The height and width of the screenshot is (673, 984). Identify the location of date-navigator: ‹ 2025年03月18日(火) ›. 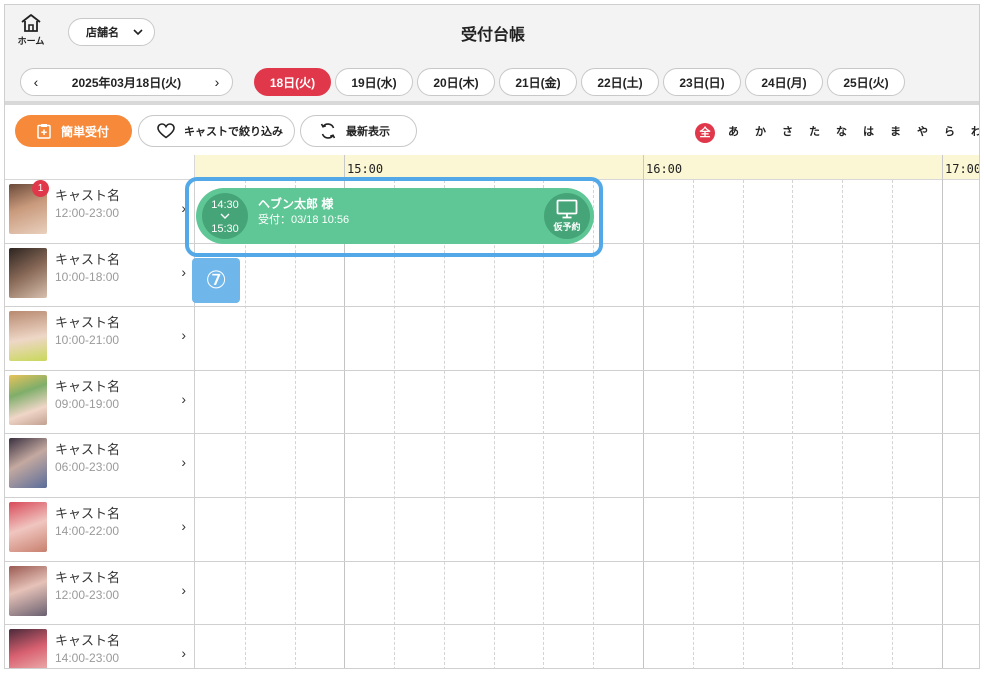
(126, 82).